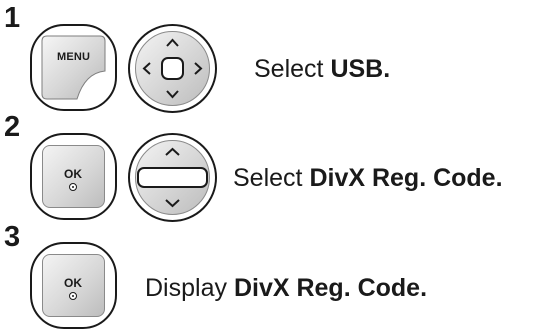 This screenshot has height=331, width=543. I want to click on step-1-target: USB., so click(360, 69).